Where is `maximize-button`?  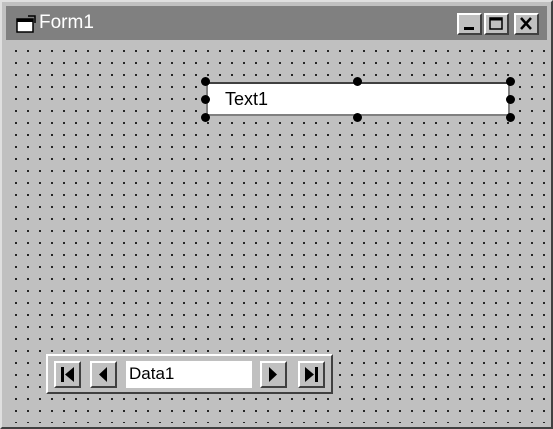 maximize-button is located at coordinates (496, 24).